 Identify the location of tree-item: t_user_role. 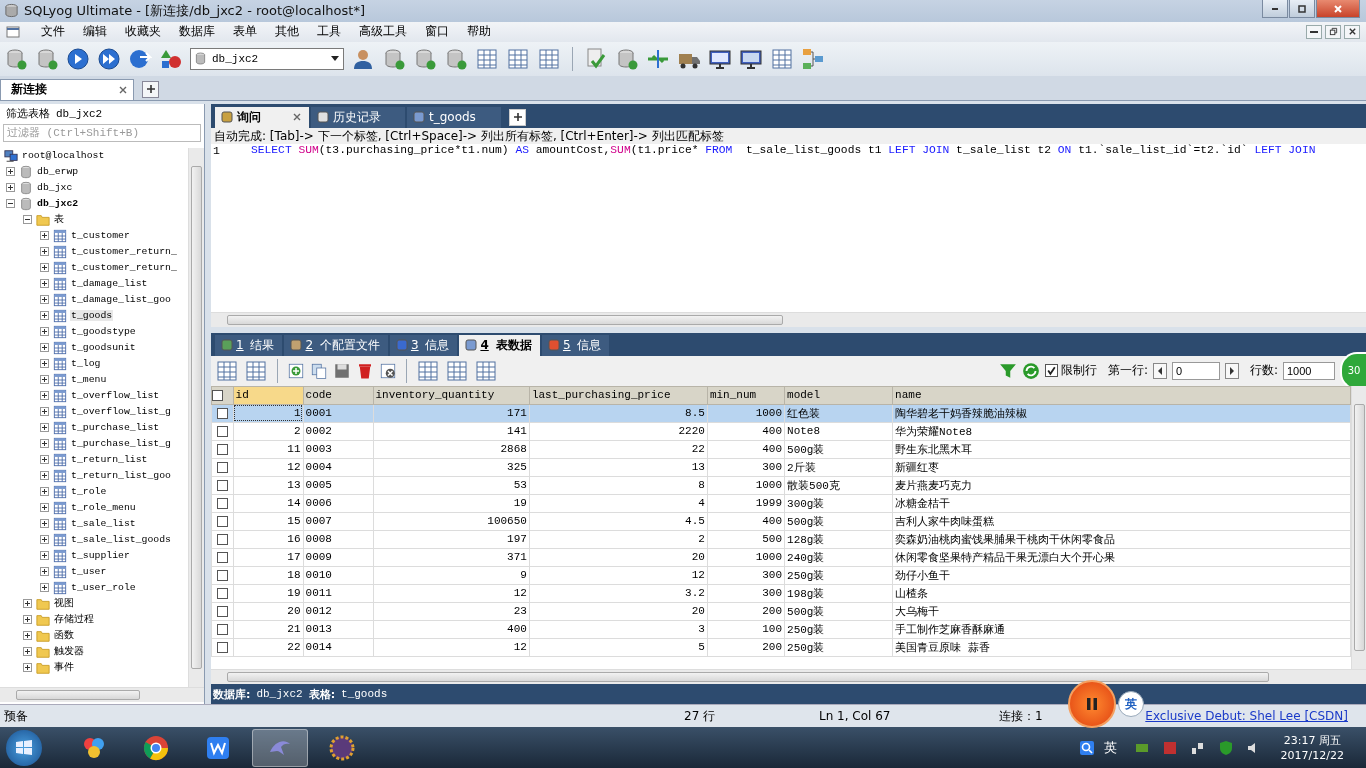
(103, 588).